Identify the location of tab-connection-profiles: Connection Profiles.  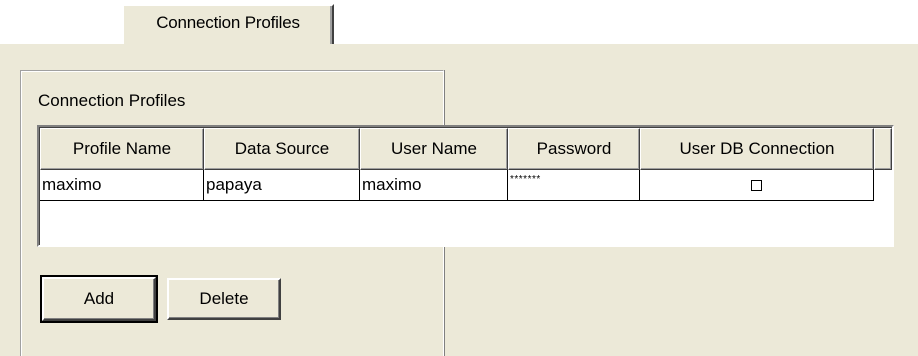
(228, 24).